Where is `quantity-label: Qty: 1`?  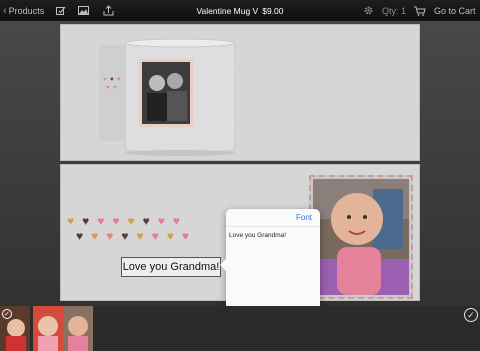
quantity-label: Qty: 1 is located at coordinates (394, 10).